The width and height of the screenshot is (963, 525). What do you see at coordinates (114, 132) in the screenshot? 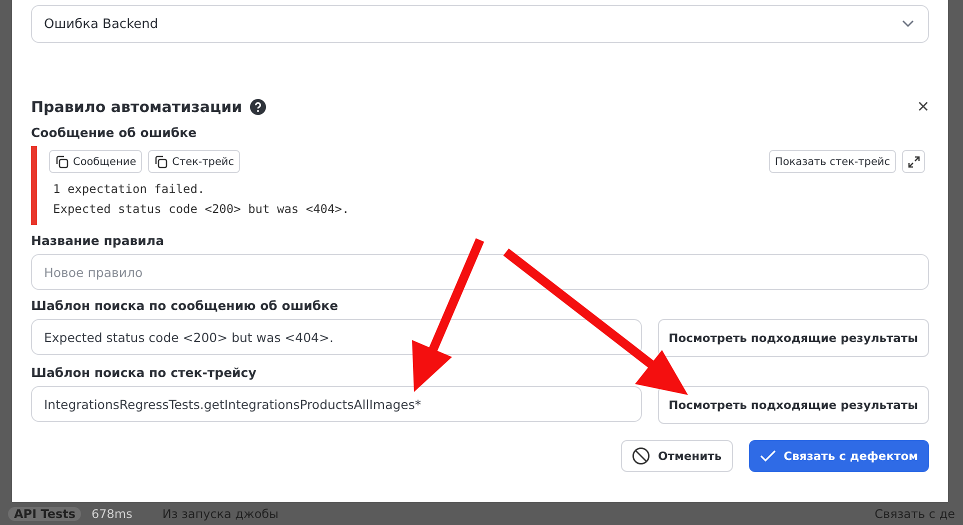
I see `field-label: Сообщение об ошибке` at bounding box center [114, 132].